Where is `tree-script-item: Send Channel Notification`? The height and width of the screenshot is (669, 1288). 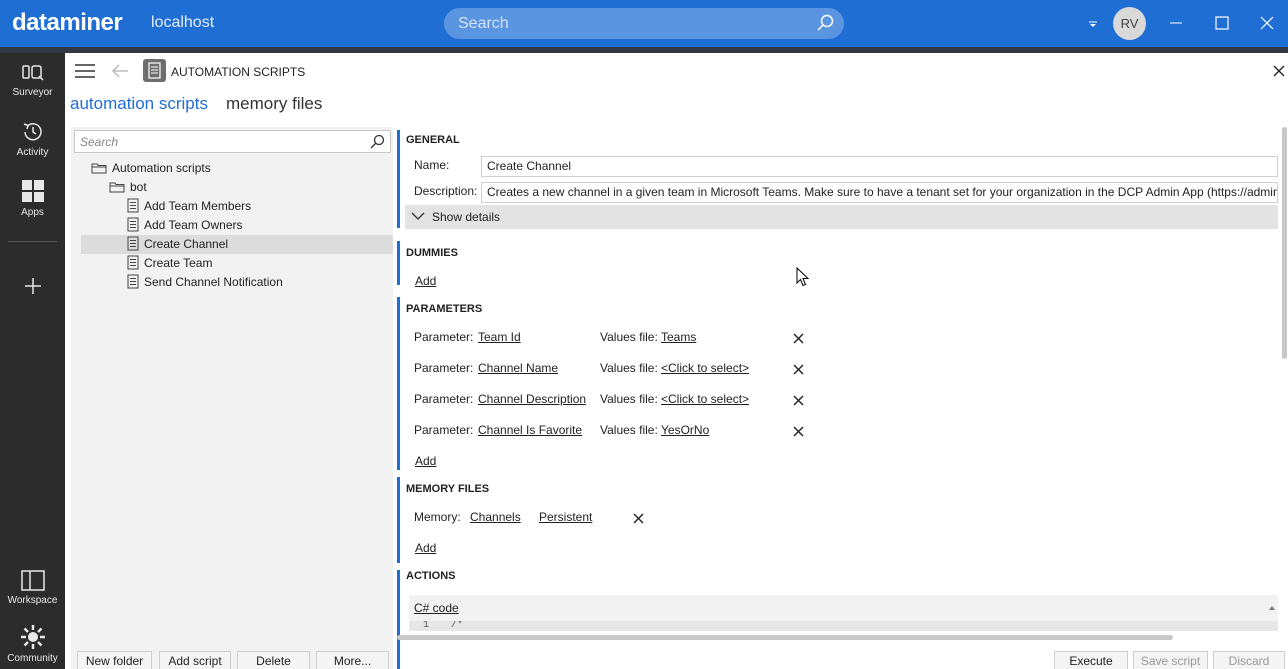 tree-script-item: Send Channel Notification is located at coordinates (205, 282).